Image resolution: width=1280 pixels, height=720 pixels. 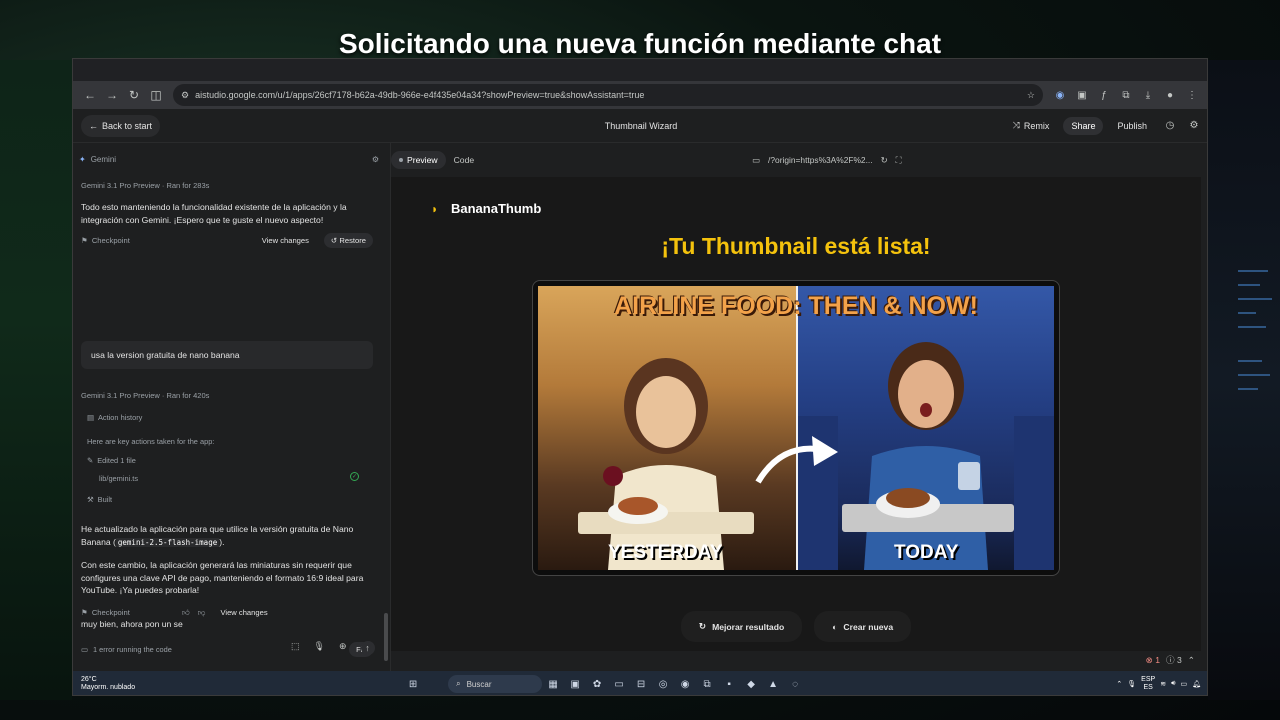 I want to click on info-count: ⓘ 3, so click(x=1174, y=660).